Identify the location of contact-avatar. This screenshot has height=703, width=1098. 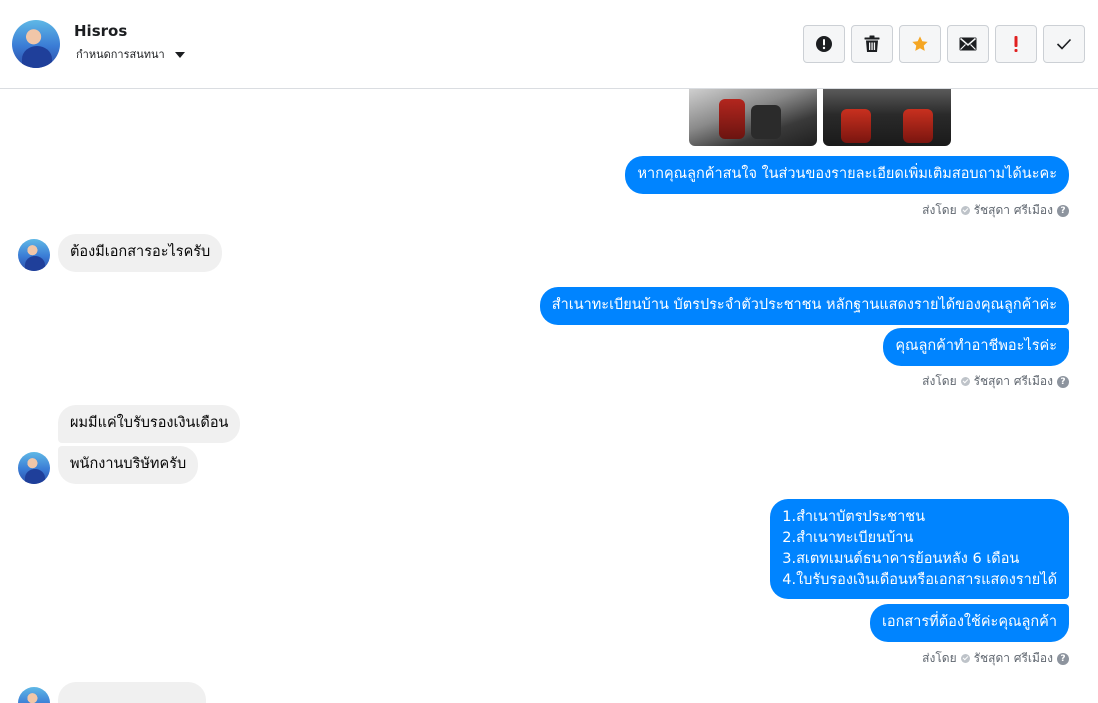
(36, 44).